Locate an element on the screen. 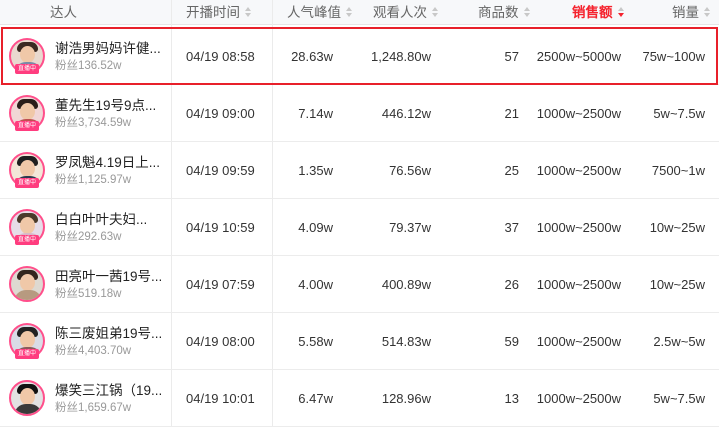 This screenshot has height=427, width=719. header-peak-popularity: 人气峰值 is located at coordinates (320, 12).